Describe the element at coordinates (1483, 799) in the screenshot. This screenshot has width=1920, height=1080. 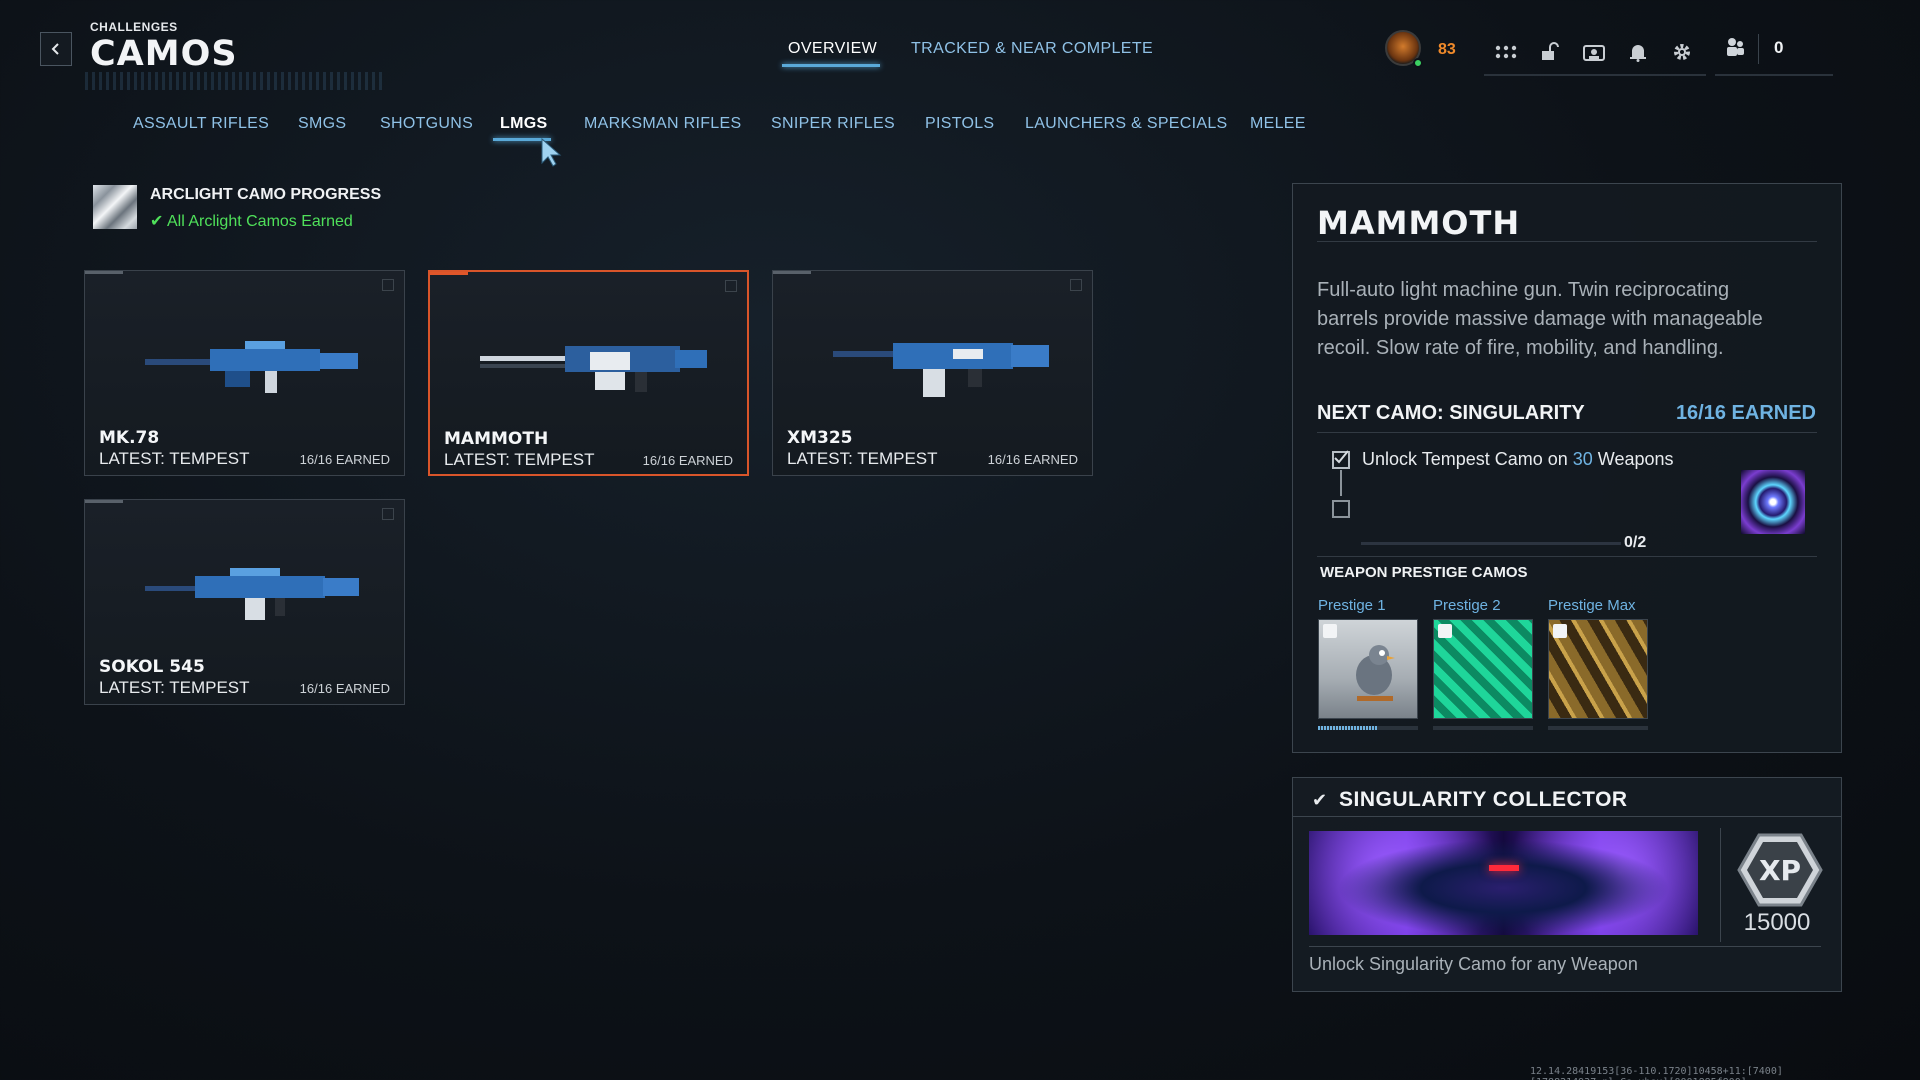
I see `collector-title: SINGULARITY COLLECTOR` at that location.